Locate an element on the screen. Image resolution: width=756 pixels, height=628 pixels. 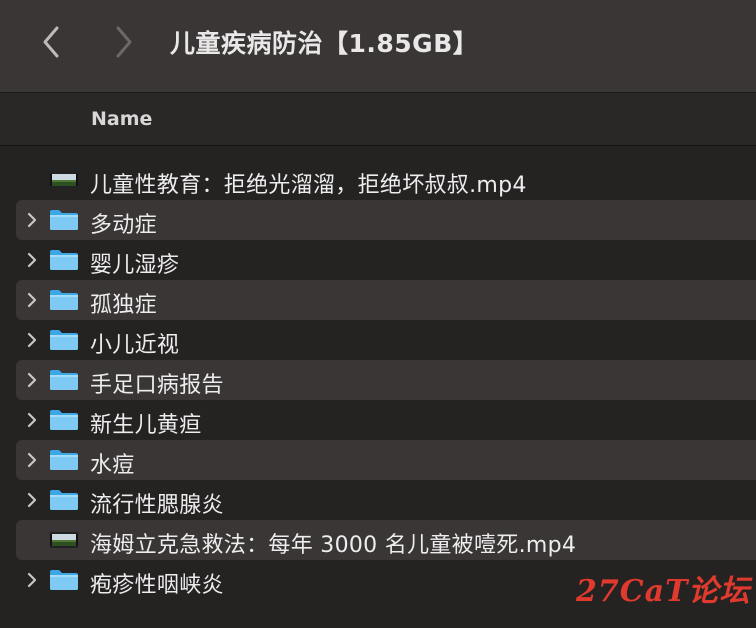
item-label: 儿童性教育：拒绝光溜溜，拒绝坏叔叔.mp4 is located at coordinates (308, 185).